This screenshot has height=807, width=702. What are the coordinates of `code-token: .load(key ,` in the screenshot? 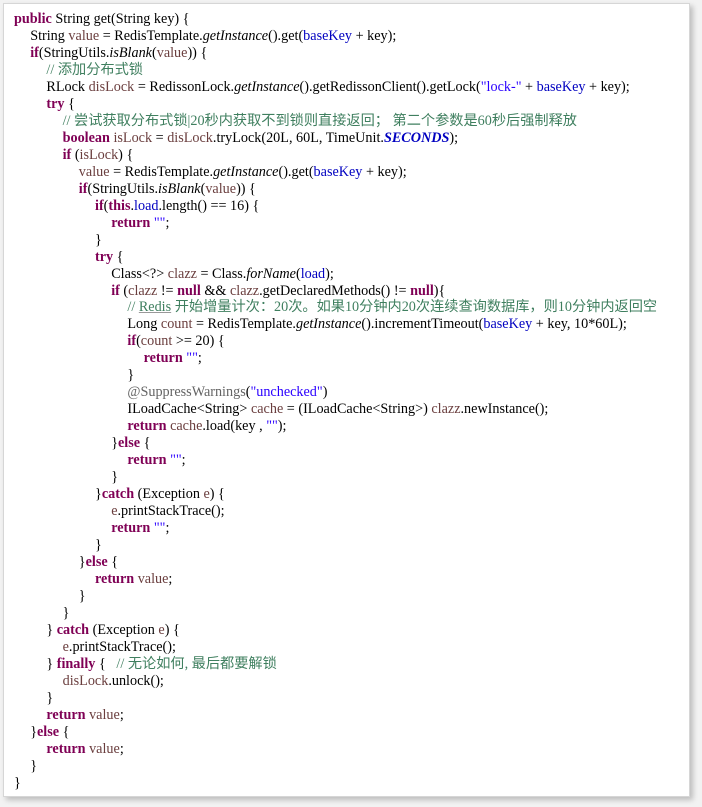 It's located at (234, 426).